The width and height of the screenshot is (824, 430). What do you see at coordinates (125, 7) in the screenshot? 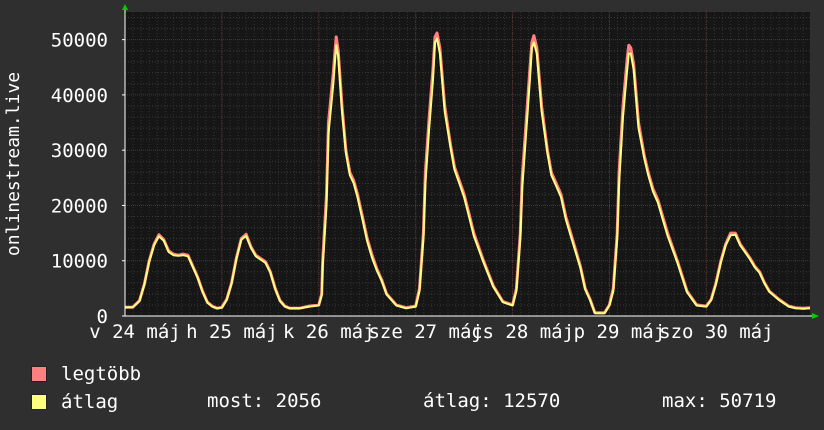
I see `y-axis-arrow` at bounding box center [125, 7].